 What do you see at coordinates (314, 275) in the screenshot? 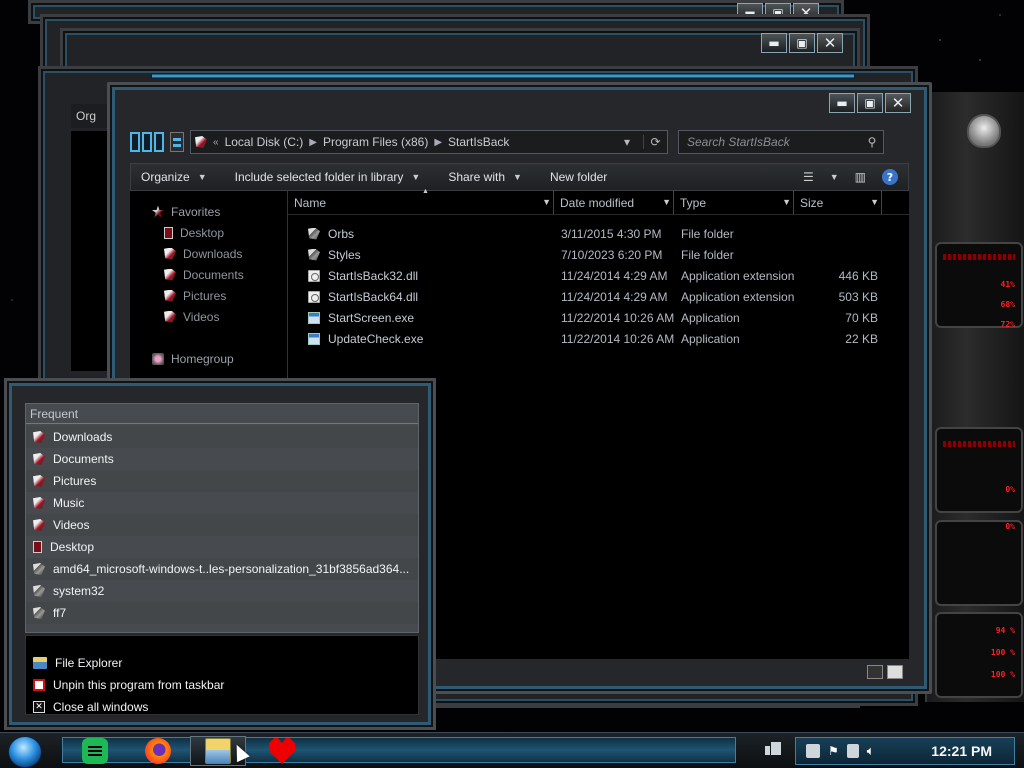
I see `dll-icon` at bounding box center [314, 275].